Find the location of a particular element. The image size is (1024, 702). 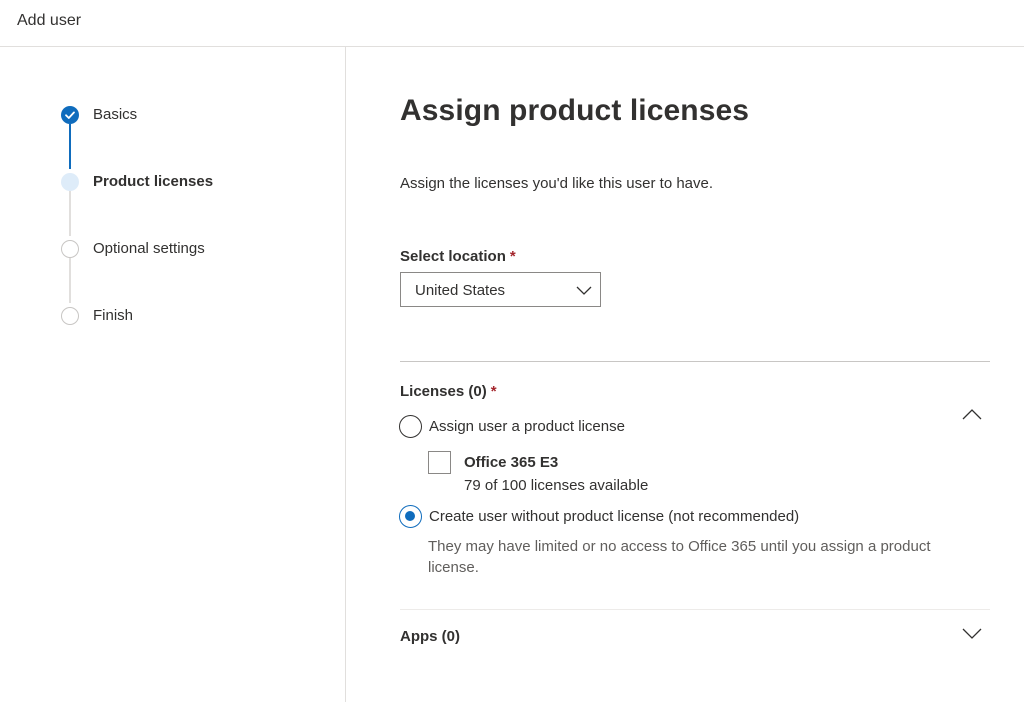

step-connector-completed is located at coordinates (70, 146).